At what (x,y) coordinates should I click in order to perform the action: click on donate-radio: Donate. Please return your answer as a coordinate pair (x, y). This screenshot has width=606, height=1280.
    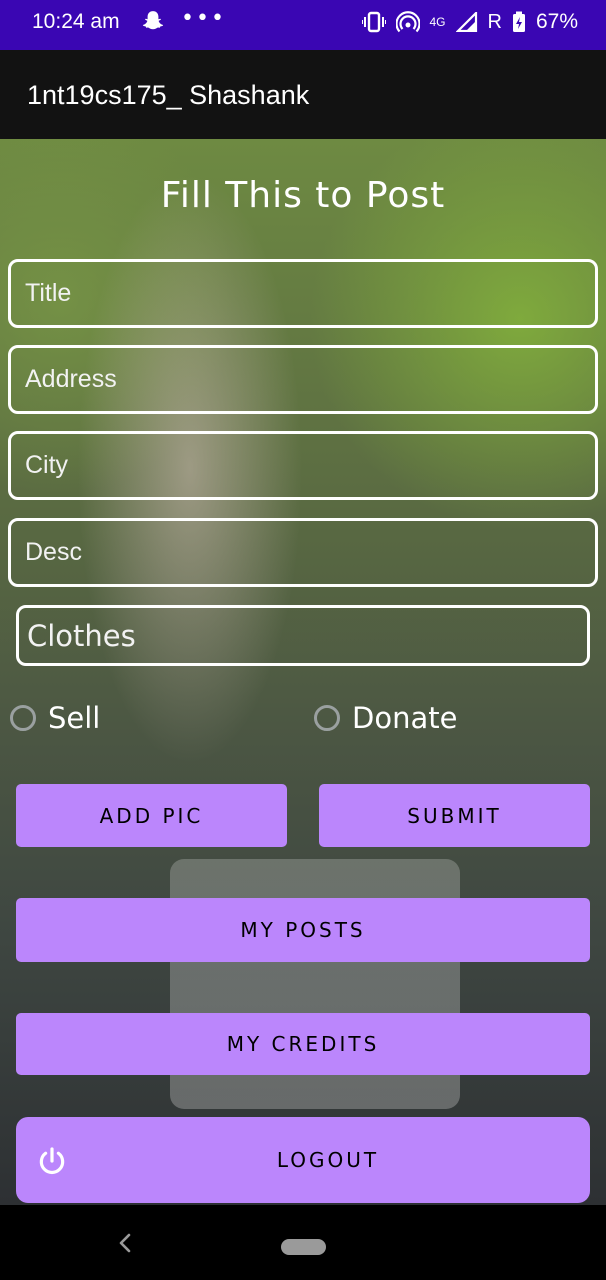
    Looking at the image, I should click on (385, 718).